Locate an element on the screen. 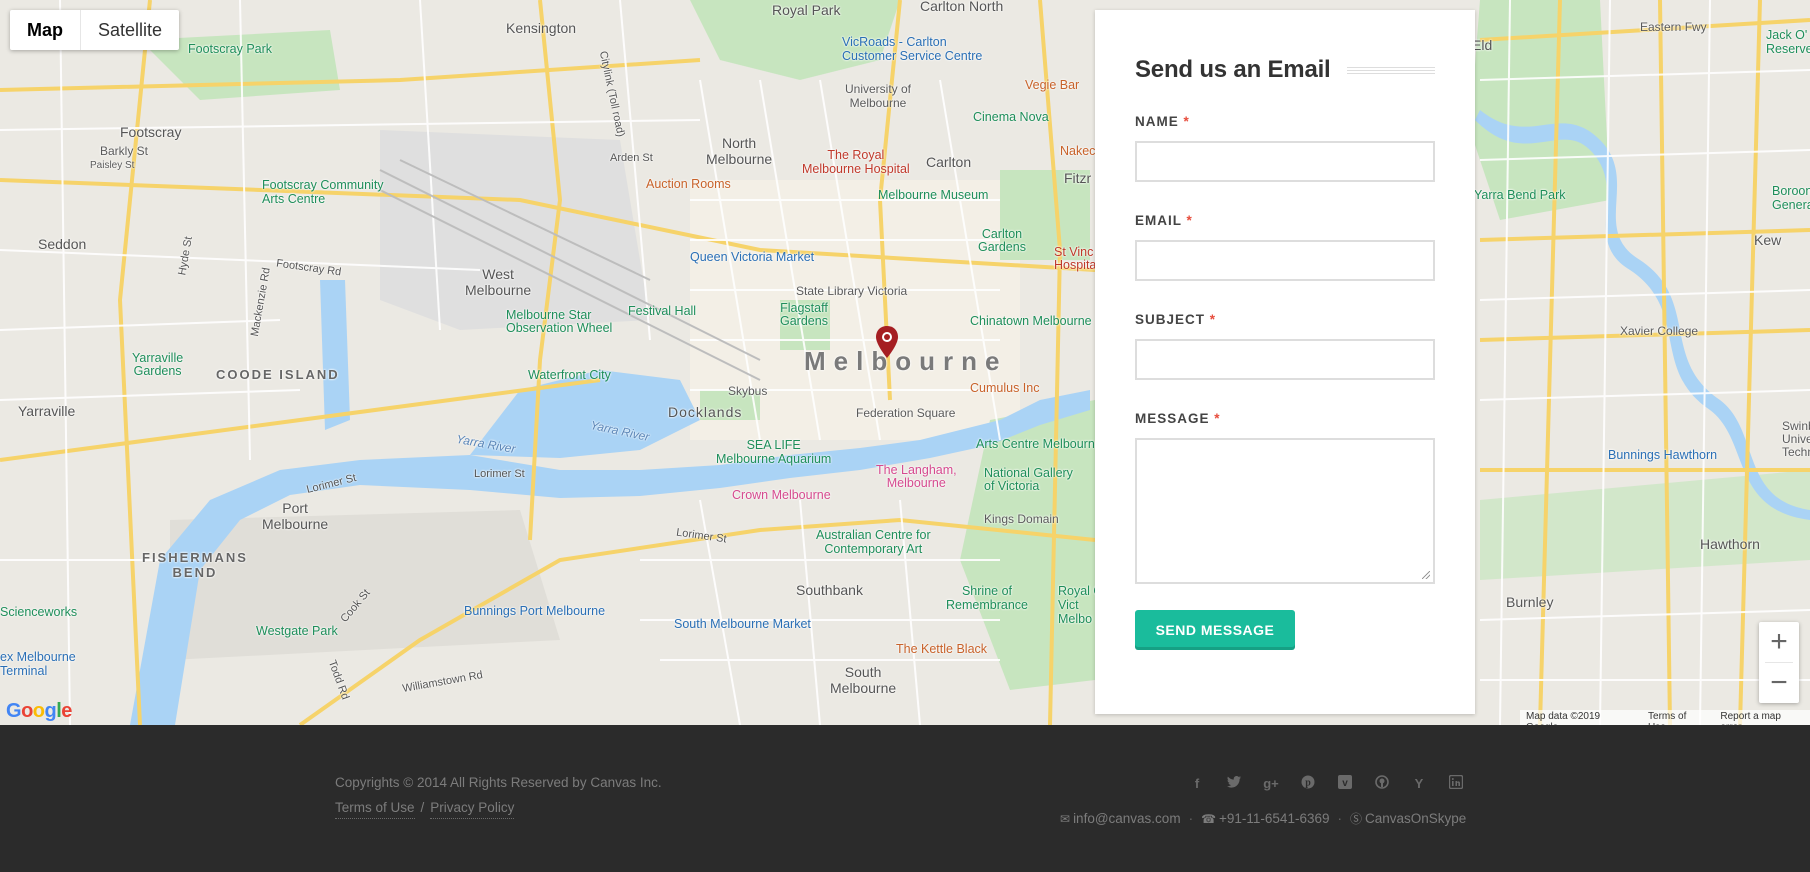 This screenshot has width=1810, height=872. subject-input is located at coordinates (1285, 359).